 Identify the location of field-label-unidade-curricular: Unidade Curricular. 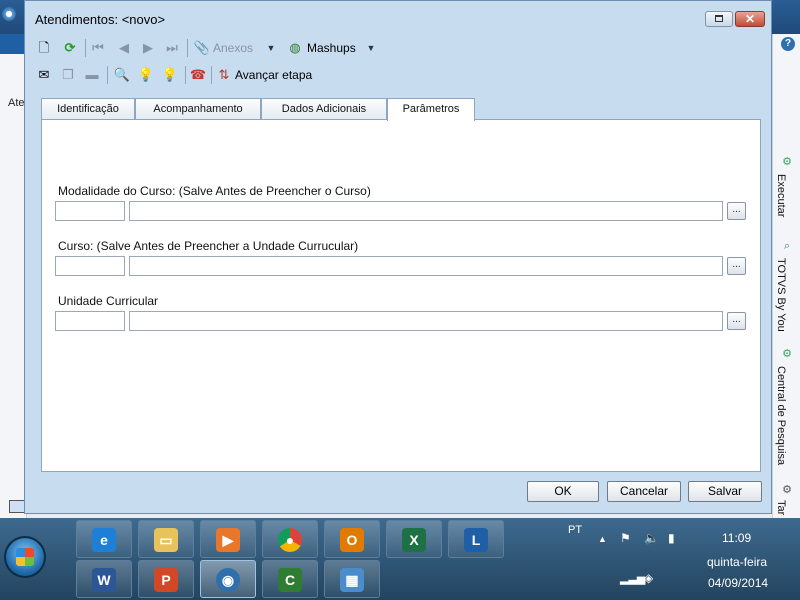
(108, 301).